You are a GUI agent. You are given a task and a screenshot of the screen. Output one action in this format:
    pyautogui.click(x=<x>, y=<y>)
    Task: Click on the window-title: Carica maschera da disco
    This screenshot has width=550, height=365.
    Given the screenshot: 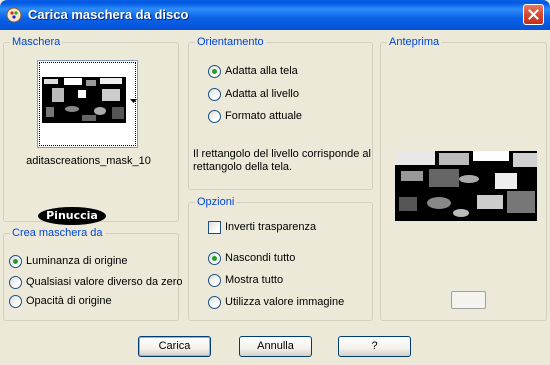 What is the action you would take?
    pyautogui.click(x=108, y=14)
    